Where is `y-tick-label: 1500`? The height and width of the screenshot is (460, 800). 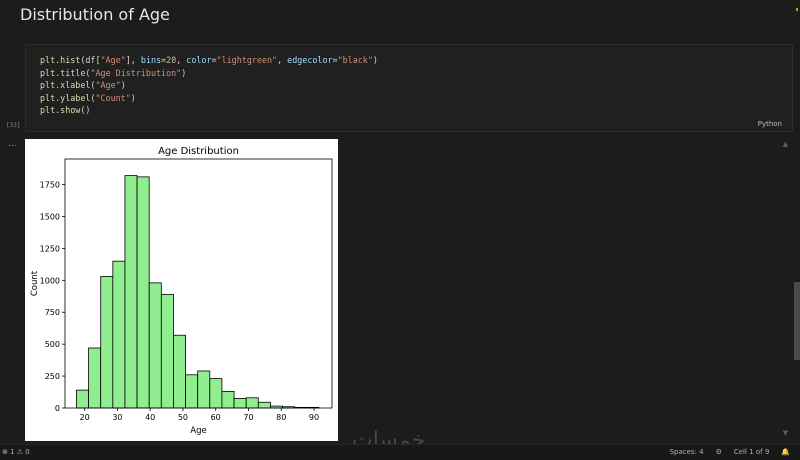
y-tick-label: 1500 is located at coordinates (50, 216).